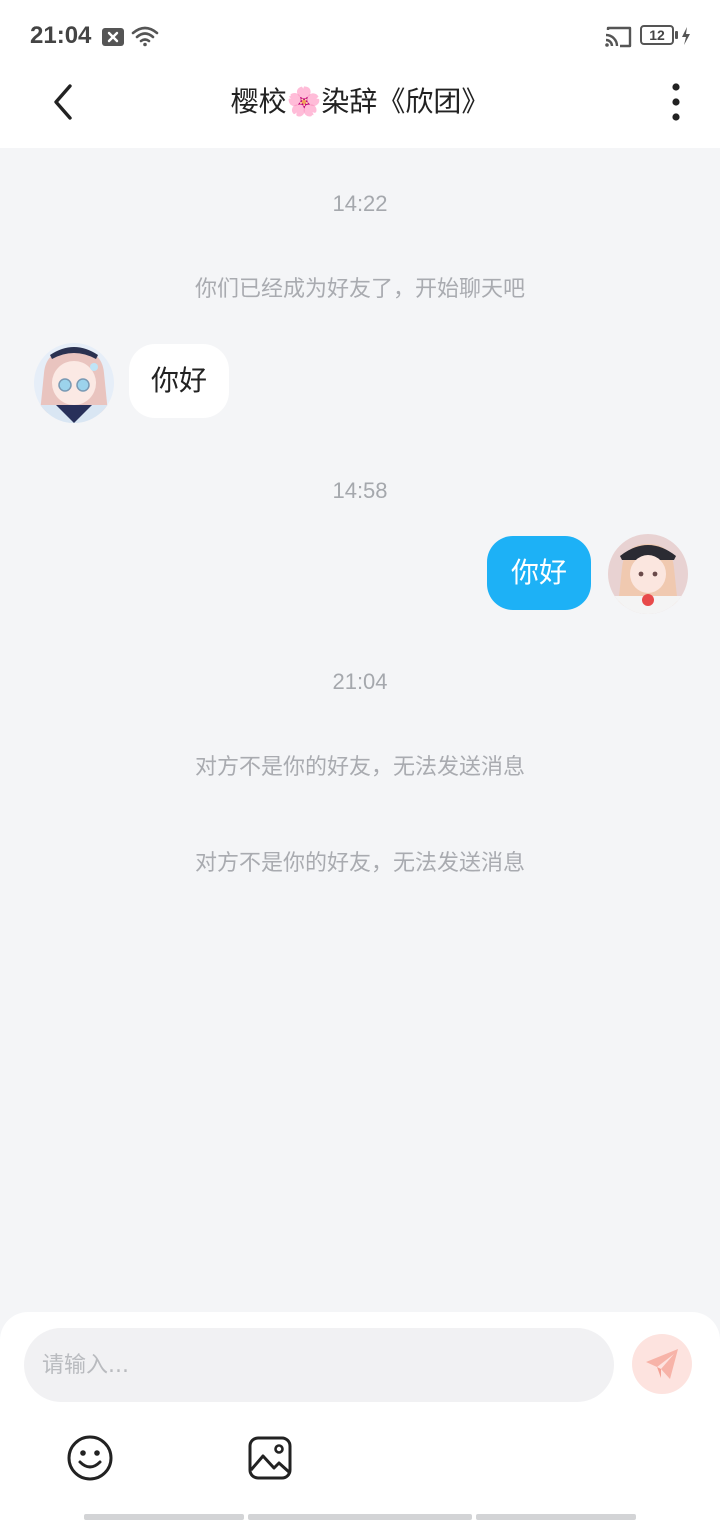 The height and width of the screenshot is (1520, 720). I want to click on input-panel, so click(360, 1416).